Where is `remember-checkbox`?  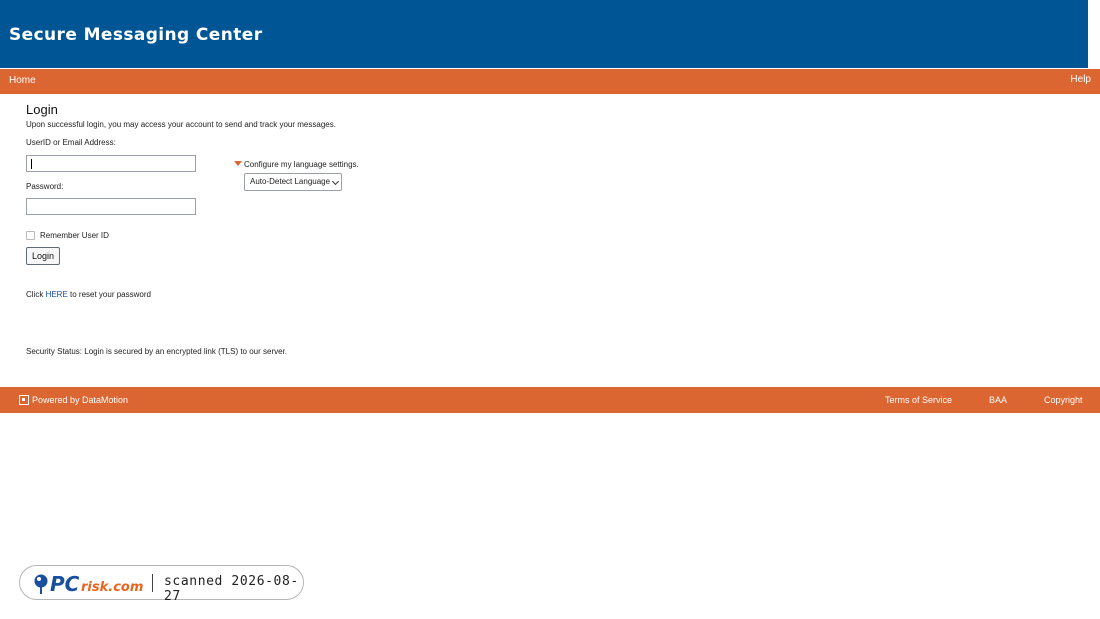 remember-checkbox is located at coordinates (30, 235).